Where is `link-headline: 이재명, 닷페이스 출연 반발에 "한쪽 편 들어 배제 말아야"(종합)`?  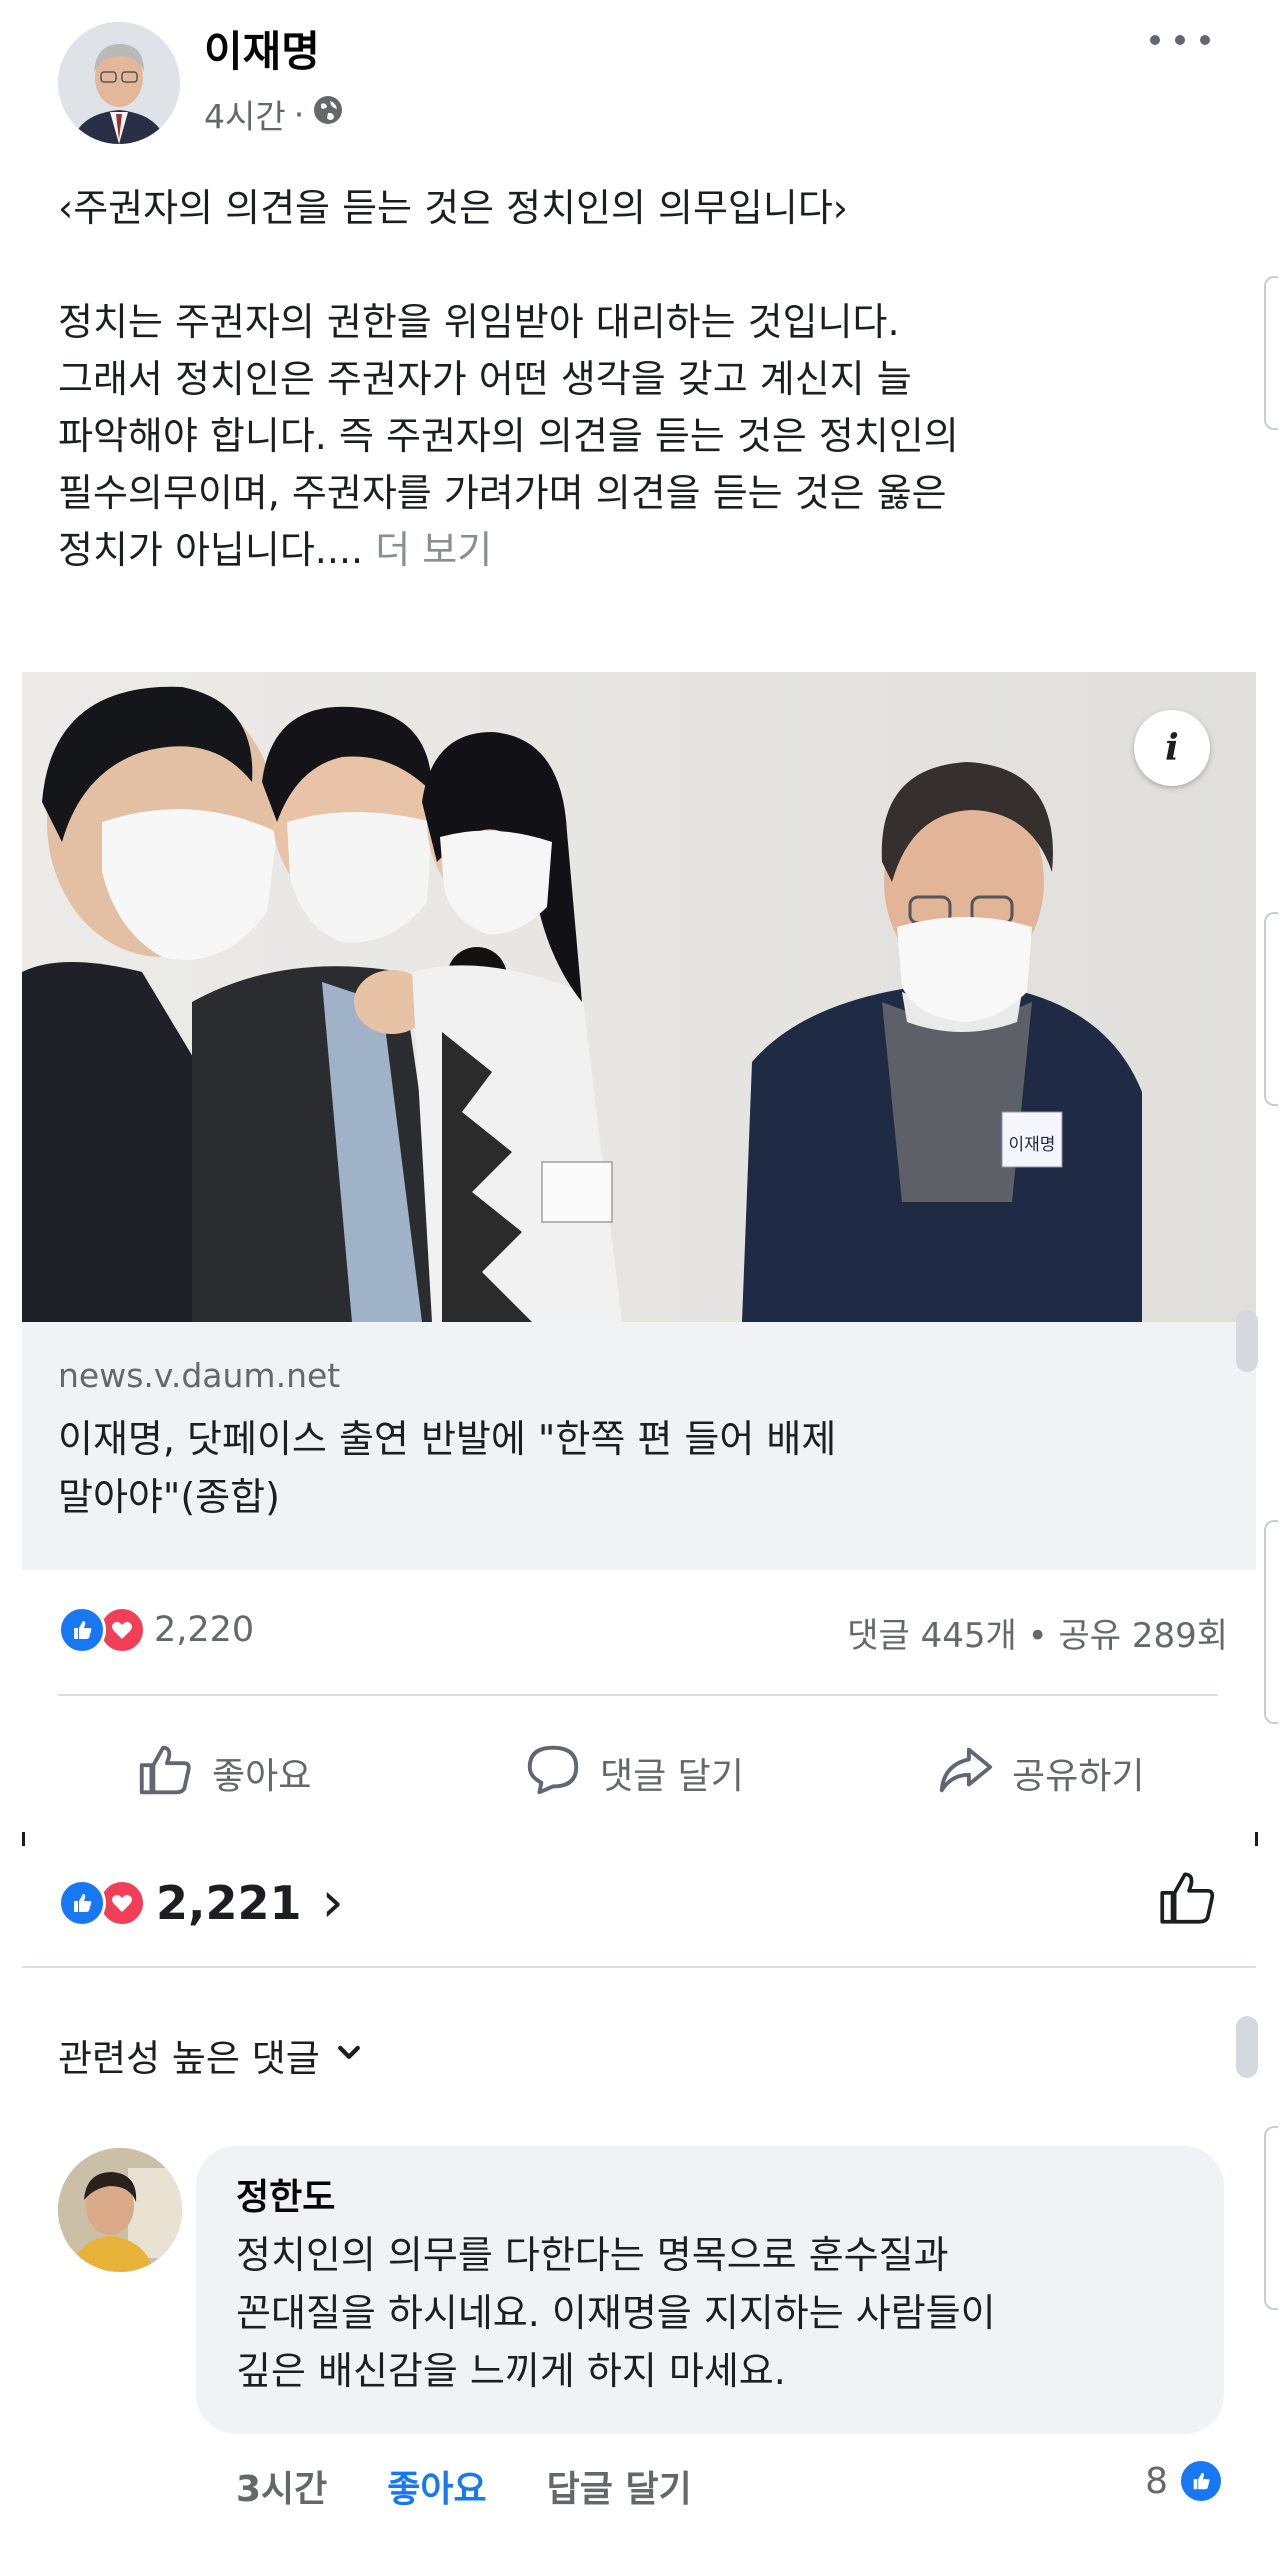 link-headline: 이재명, 닷페이스 출연 반발에 "한쪽 편 들어 배제 말아야"(종합) is located at coordinates (618, 1468).